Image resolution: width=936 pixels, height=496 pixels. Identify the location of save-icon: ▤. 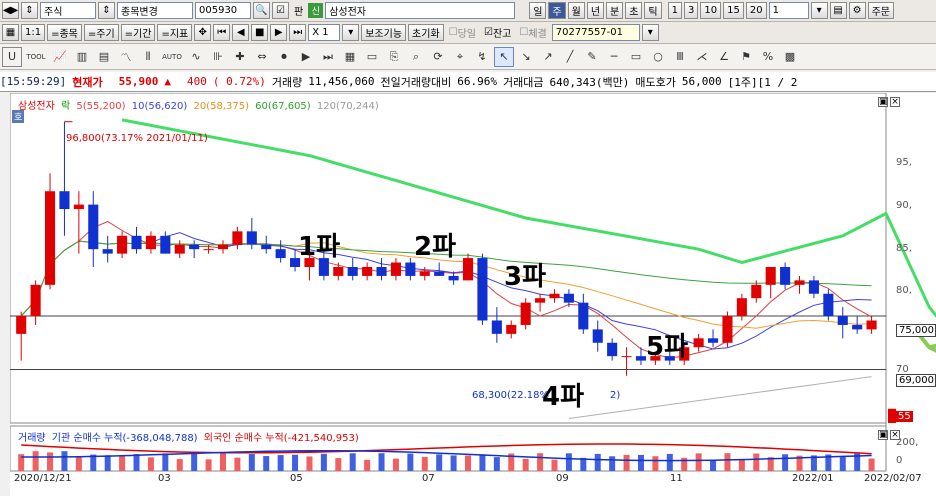
(838, 10).